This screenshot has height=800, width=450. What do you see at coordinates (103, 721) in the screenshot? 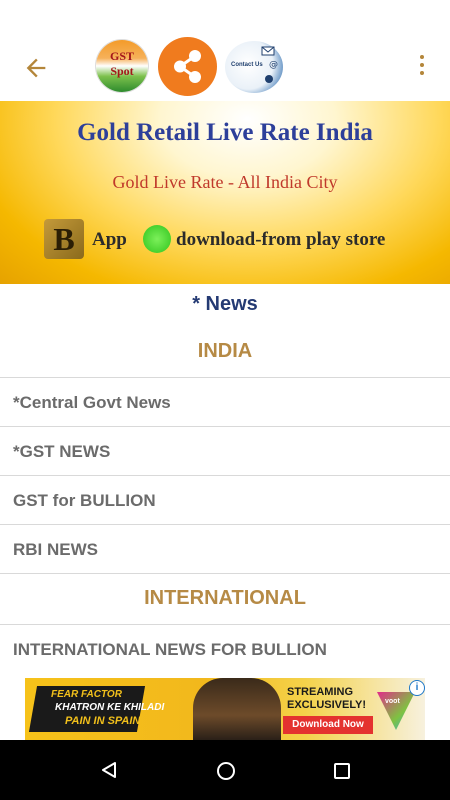
I see `ad-badge-line3: PAIN IN SPAIN` at bounding box center [103, 721].